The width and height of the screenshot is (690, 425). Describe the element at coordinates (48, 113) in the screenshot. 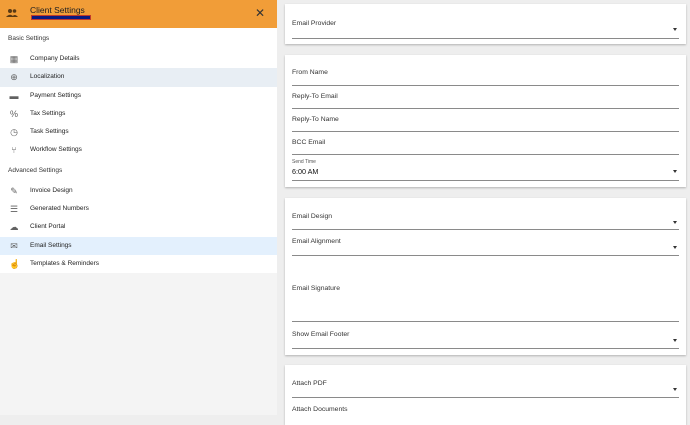

I see `sidebar-item-label: Tax Settings` at that location.